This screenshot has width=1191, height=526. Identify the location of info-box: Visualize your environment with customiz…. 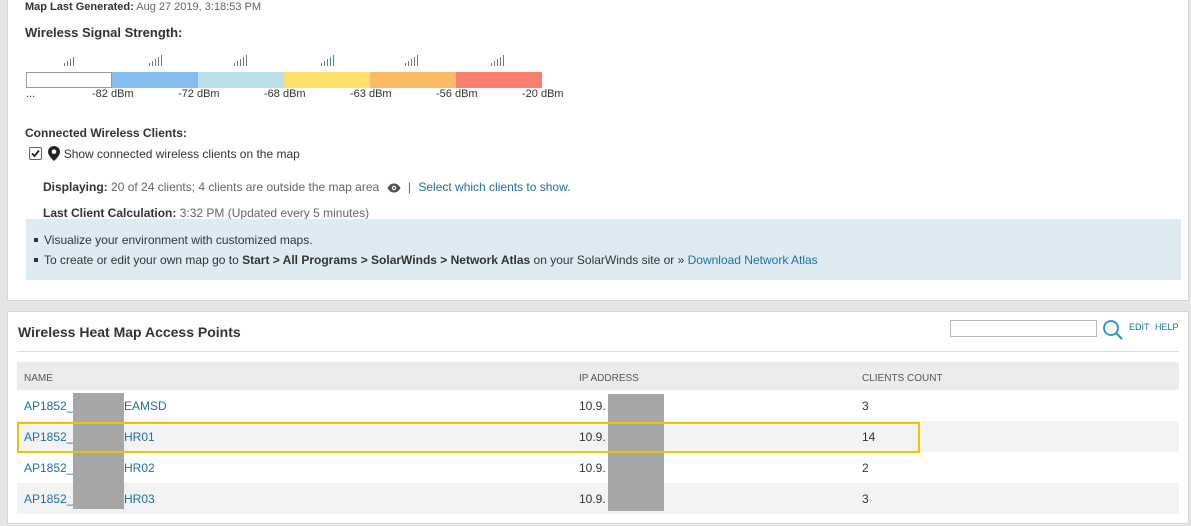
(603, 249).